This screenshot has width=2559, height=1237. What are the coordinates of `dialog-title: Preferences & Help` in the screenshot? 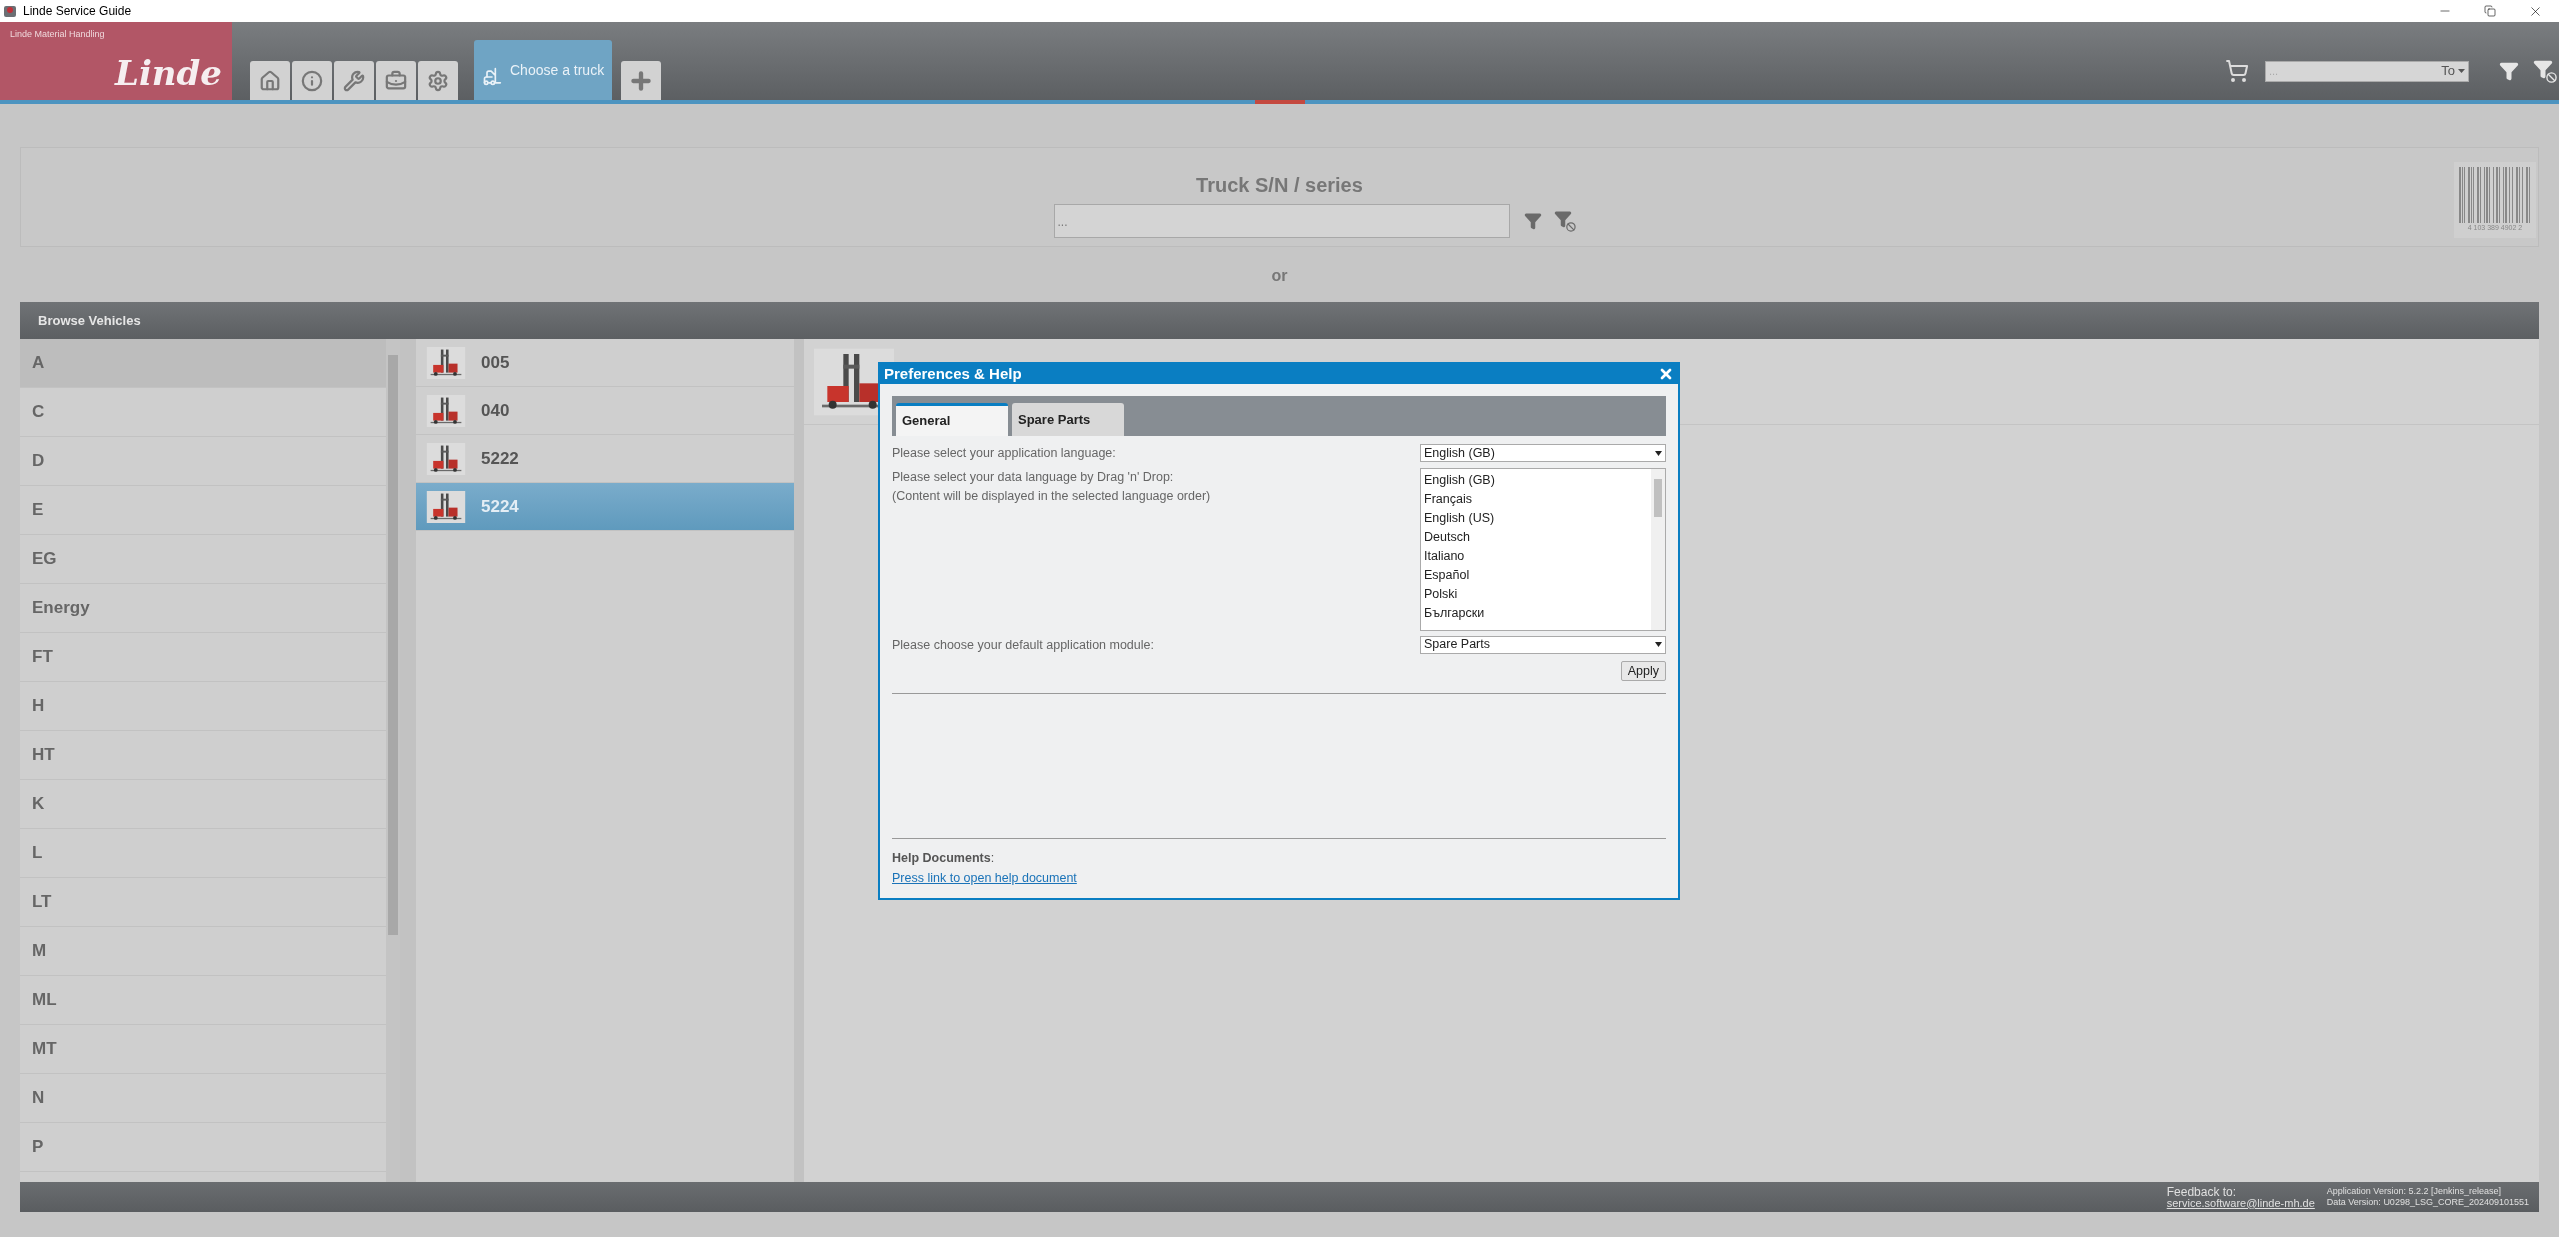 It's located at (953, 373).